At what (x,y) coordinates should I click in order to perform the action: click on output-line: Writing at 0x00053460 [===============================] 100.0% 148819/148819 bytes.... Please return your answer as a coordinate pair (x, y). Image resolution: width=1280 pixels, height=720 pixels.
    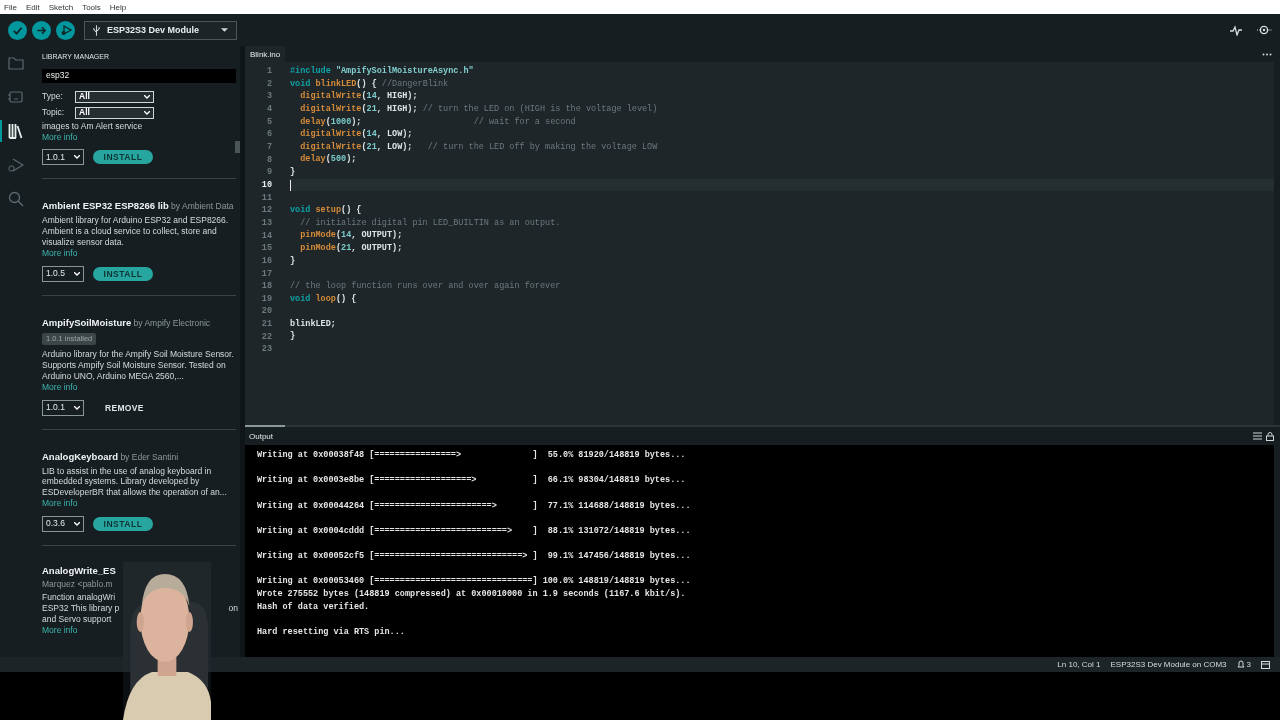
    Looking at the image, I should click on (474, 582).